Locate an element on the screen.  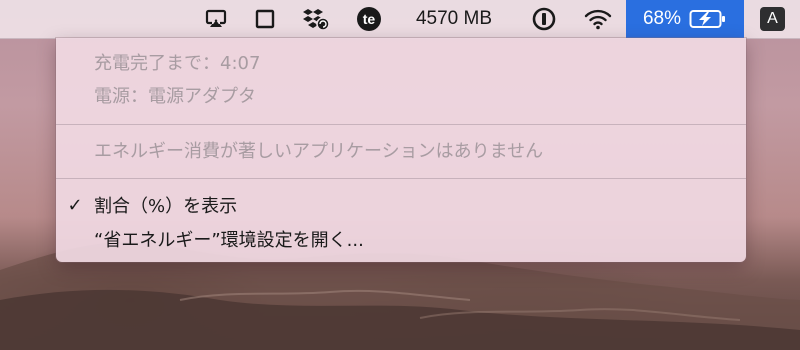
input-source-label: A is located at coordinates (772, 18).